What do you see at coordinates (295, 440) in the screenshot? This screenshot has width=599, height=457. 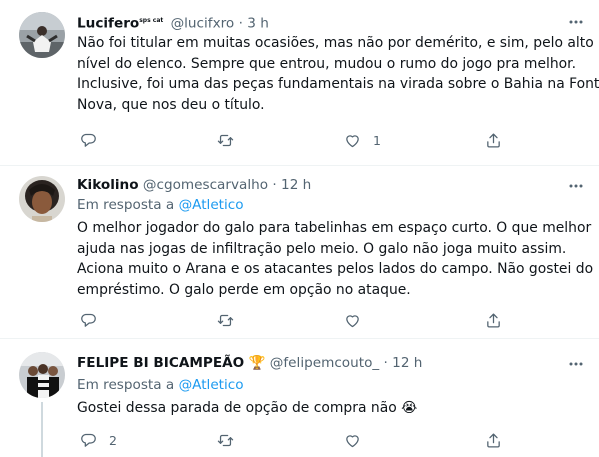 I see `tweet-actions: 2` at bounding box center [295, 440].